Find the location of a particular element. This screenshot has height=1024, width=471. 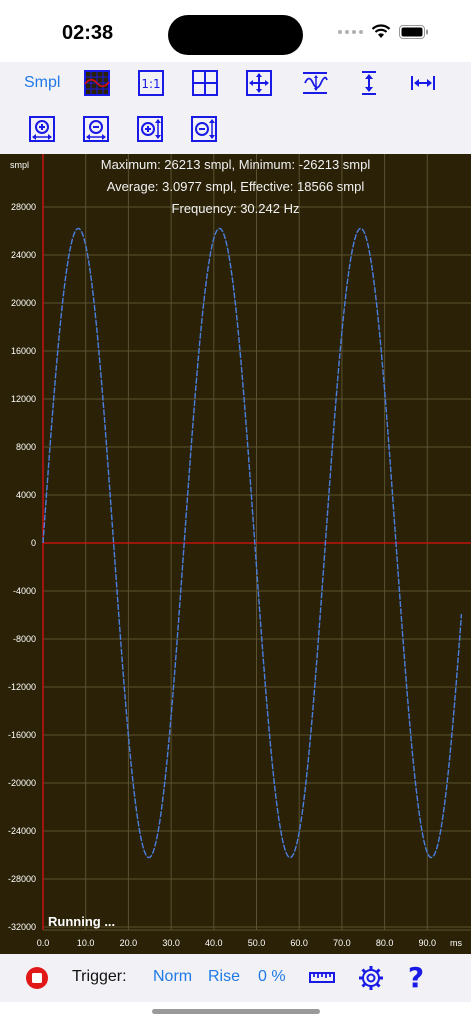

auto-scale-wave-icon is located at coordinates (315, 83).